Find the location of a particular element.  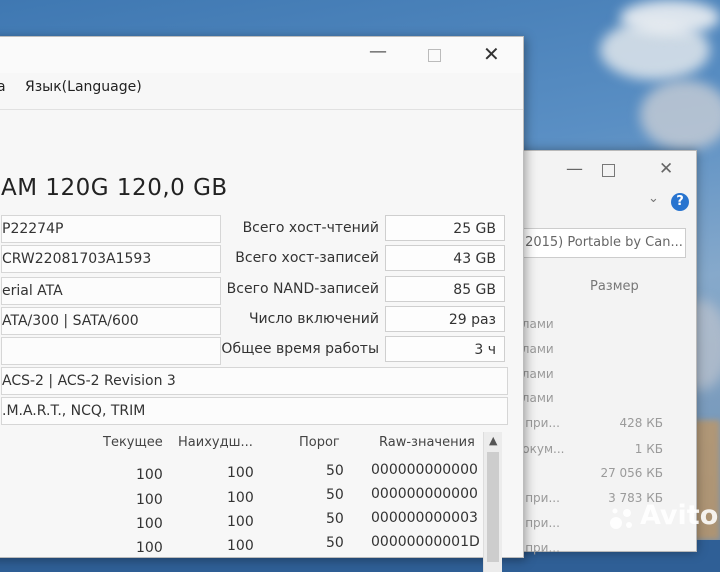

size-column-header: Размер is located at coordinates (614, 286).